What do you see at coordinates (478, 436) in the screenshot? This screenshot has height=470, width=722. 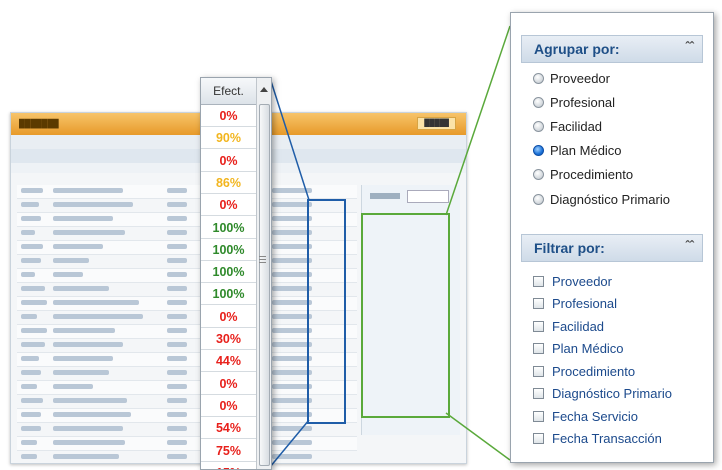 I see `green-connector-bottom` at bounding box center [478, 436].